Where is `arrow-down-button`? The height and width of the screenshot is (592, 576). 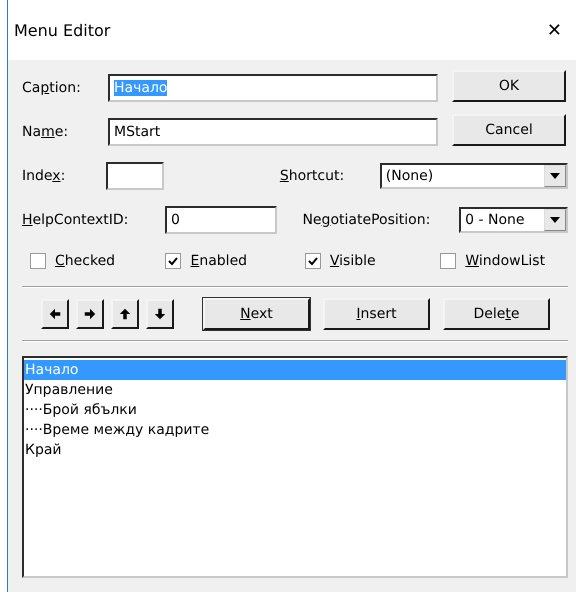 arrow-down-button is located at coordinates (160, 314).